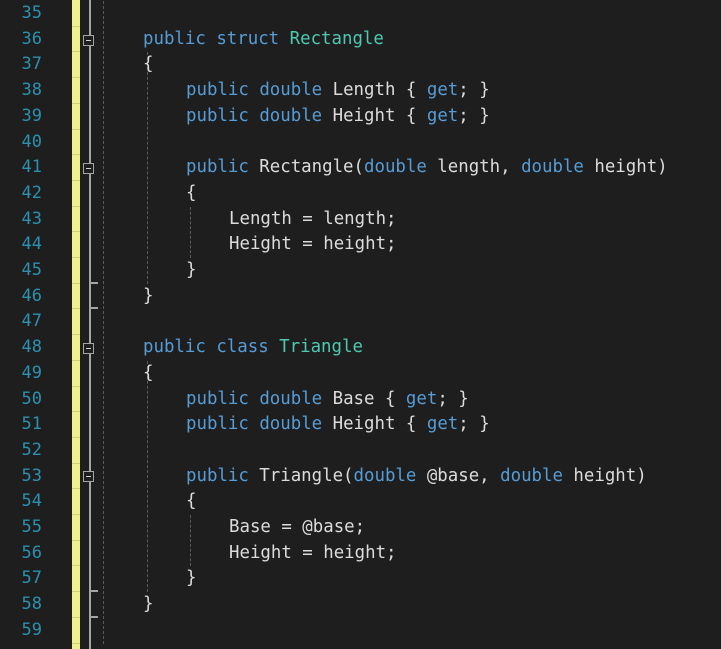 Image resolution: width=721 pixels, height=649 pixels. What do you see at coordinates (31, 13) in the screenshot?
I see `line-number: 35` at bounding box center [31, 13].